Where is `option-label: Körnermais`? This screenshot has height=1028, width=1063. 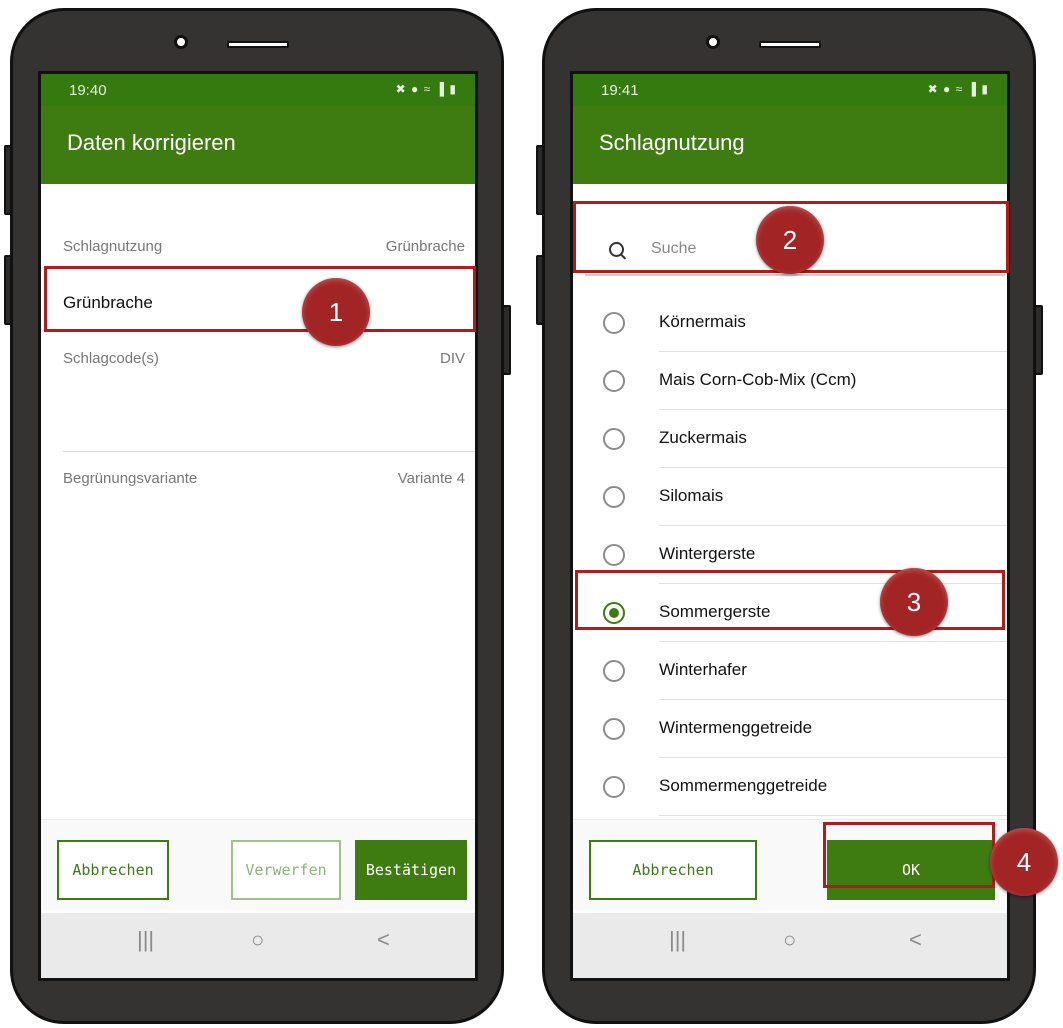 option-label: Körnermais is located at coordinates (702, 321).